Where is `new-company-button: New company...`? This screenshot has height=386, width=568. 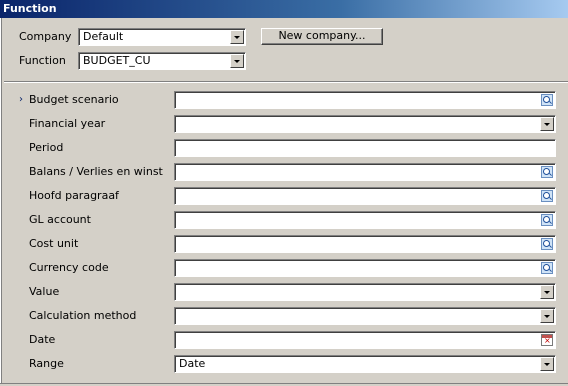 new-company-button: New company... is located at coordinates (322, 36).